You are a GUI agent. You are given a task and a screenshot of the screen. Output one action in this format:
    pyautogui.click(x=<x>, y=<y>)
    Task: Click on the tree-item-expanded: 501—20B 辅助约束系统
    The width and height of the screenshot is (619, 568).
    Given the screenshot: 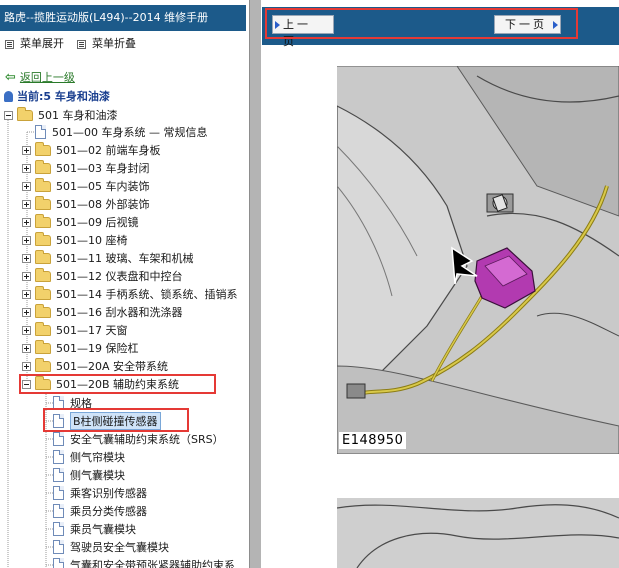 What is the action you would take?
    pyautogui.click(x=100, y=384)
    